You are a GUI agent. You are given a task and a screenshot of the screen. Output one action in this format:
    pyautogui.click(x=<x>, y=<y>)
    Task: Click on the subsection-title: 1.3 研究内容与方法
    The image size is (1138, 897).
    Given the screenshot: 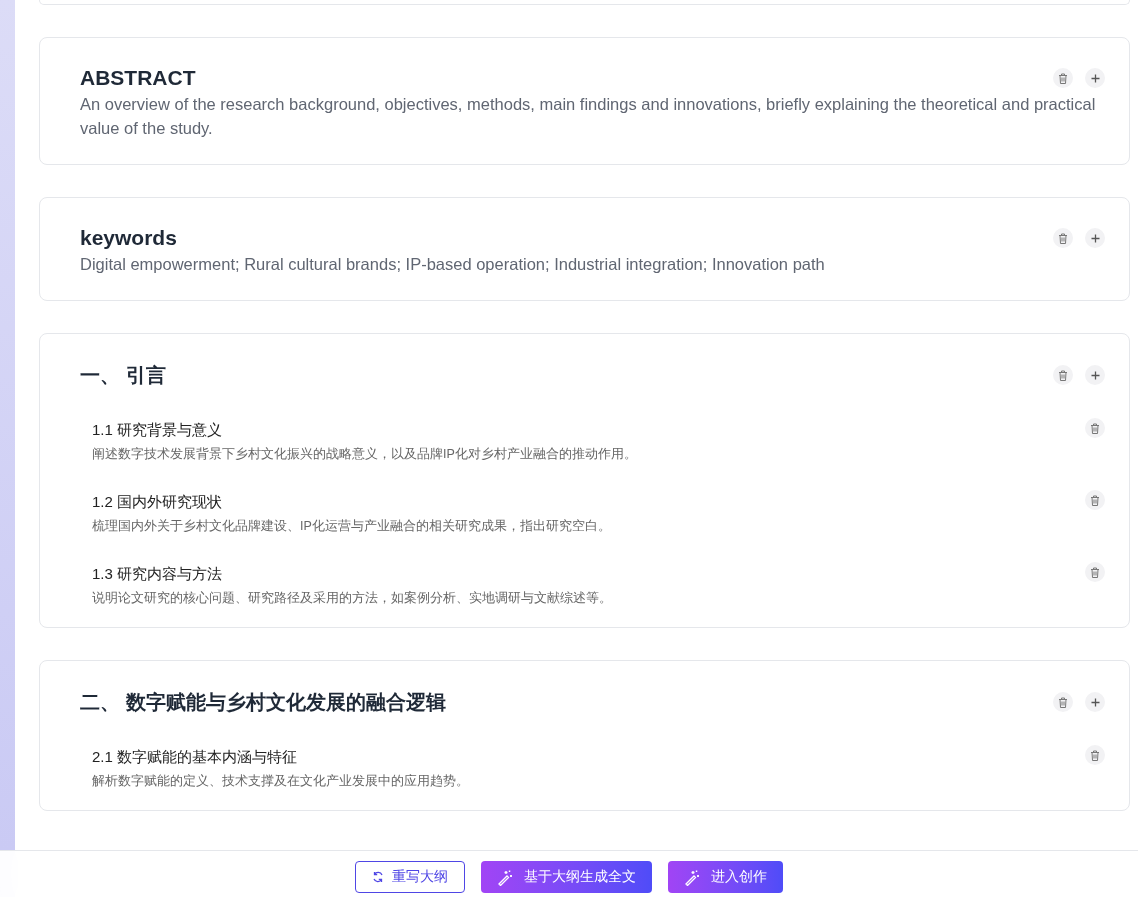 What is the action you would take?
    pyautogui.click(x=158, y=574)
    